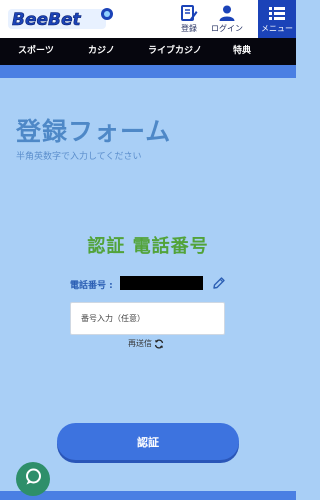 This screenshot has height=500, width=320. I want to click on user-icon, so click(227, 13).